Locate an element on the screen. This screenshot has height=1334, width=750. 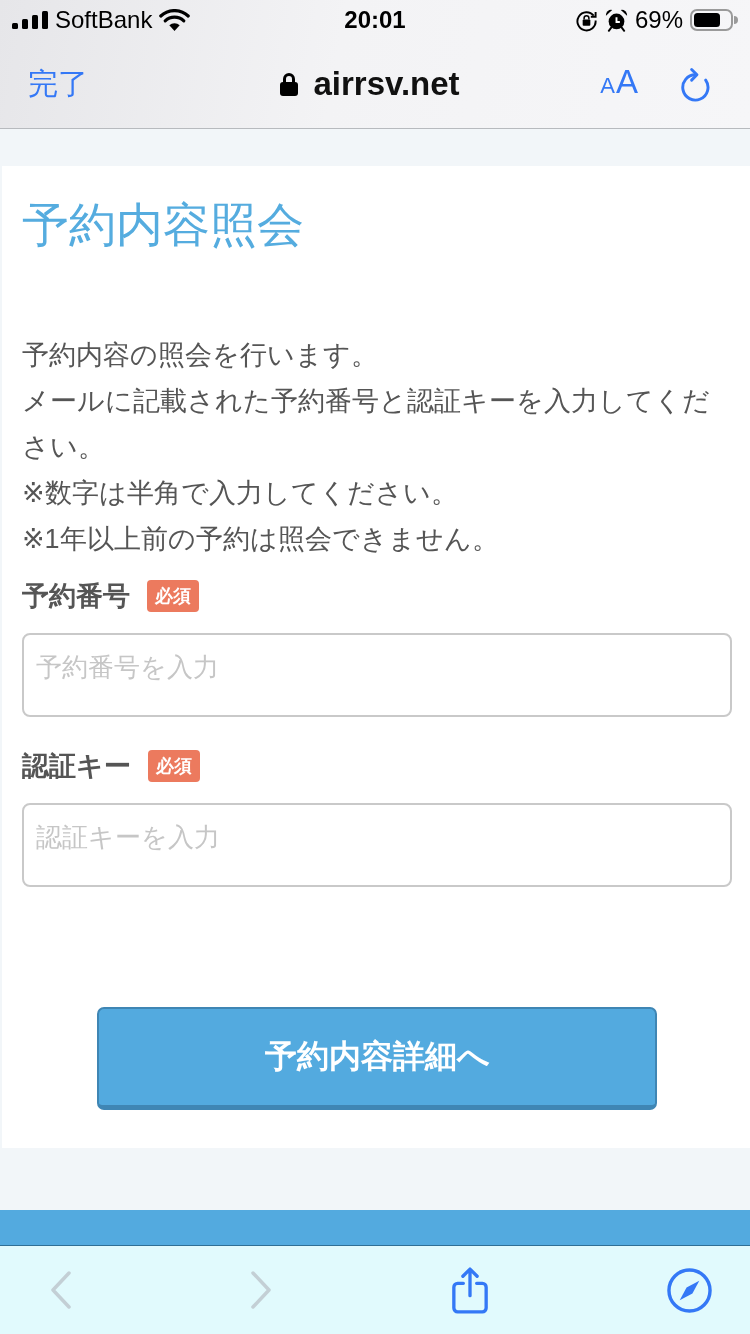
compass-icon is located at coordinates (689, 1290).